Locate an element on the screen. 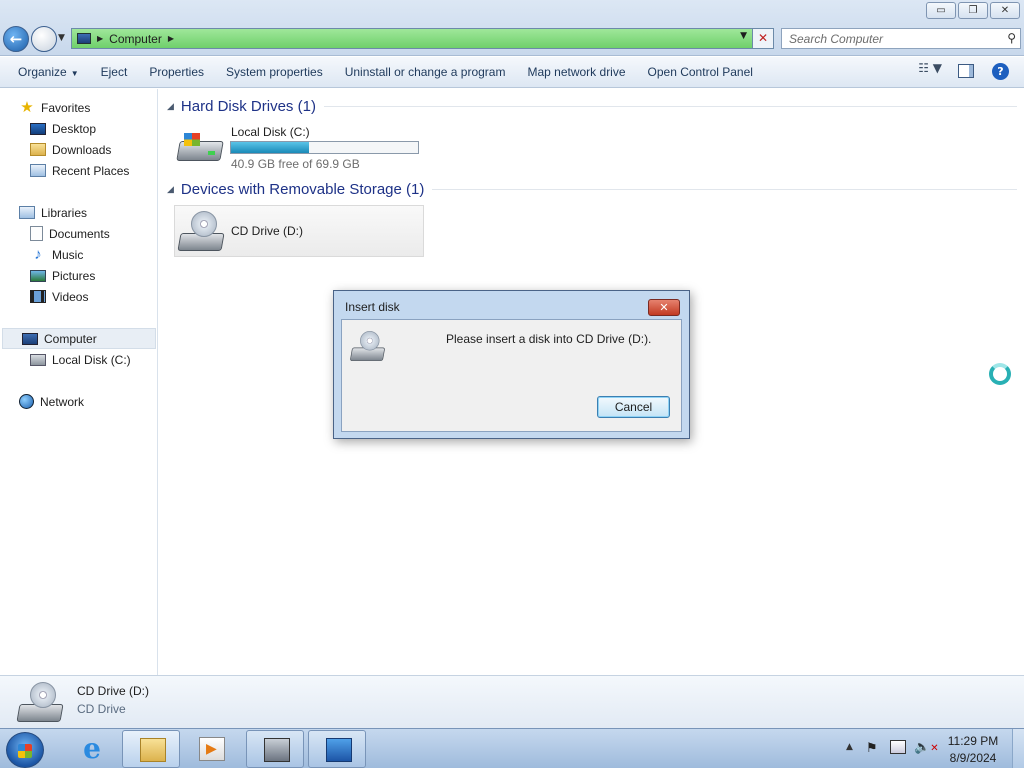 The image size is (1024, 768). pictures-icon is located at coordinates (38, 275).